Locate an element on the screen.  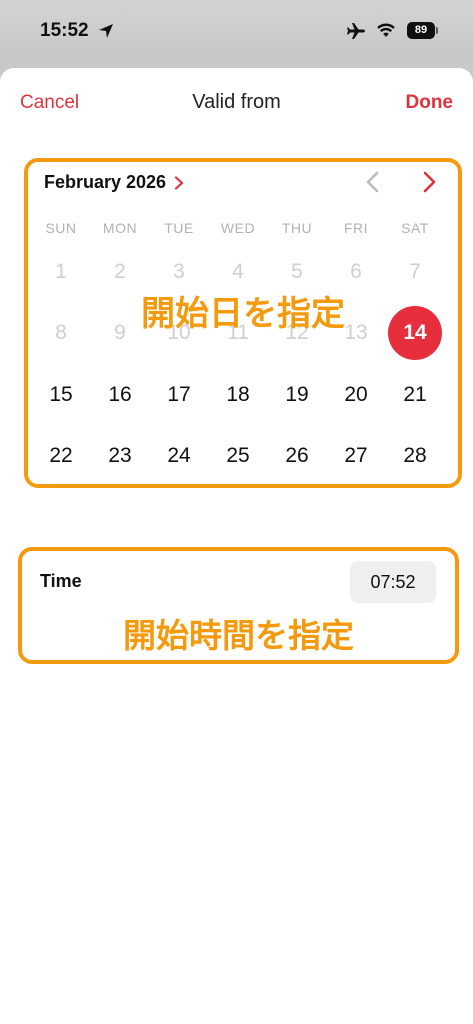
status-time: 15:52 is located at coordinates (64, 30).